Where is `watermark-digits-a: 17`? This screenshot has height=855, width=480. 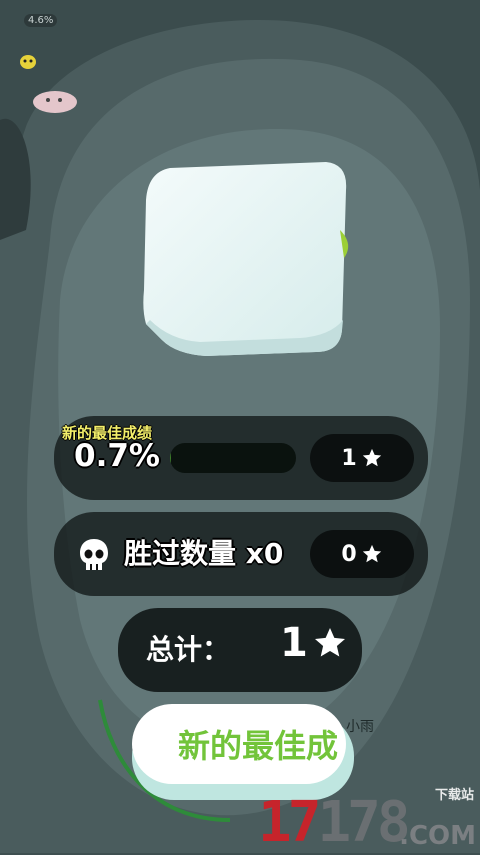 watermark-digits-a: 17 is located at coordinates (289, 822).